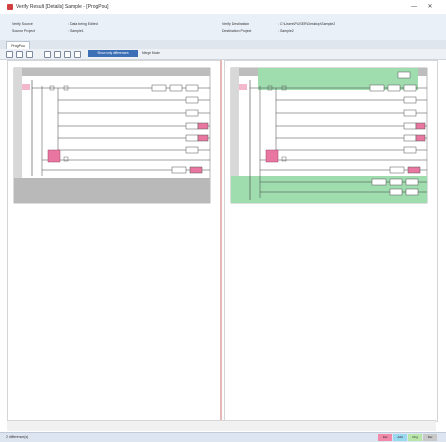  I want to click on destination-ladder, so click(329, 135).